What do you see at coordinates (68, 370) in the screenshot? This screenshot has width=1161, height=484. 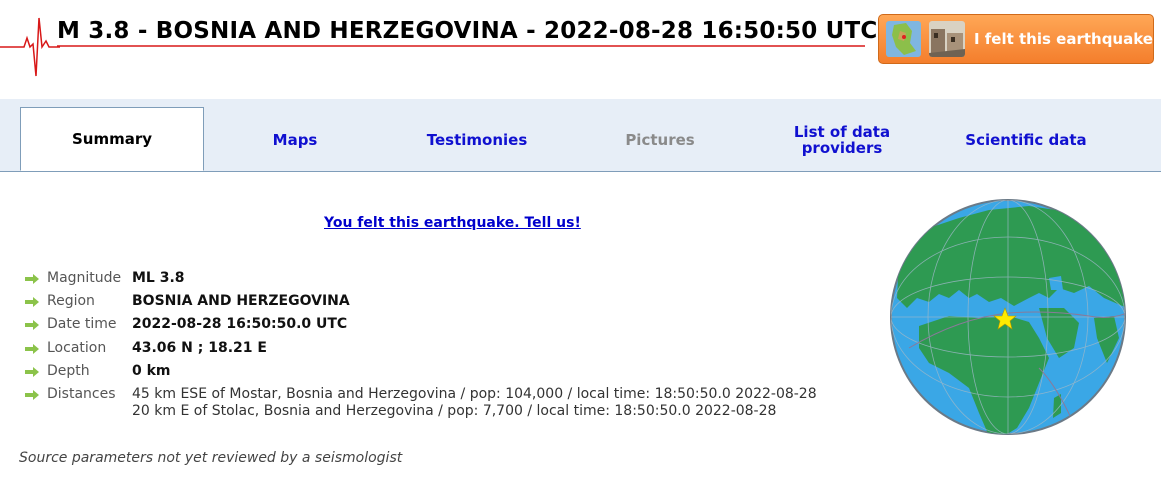 I see `param-label: Depth` at bounding box center [68, 370].